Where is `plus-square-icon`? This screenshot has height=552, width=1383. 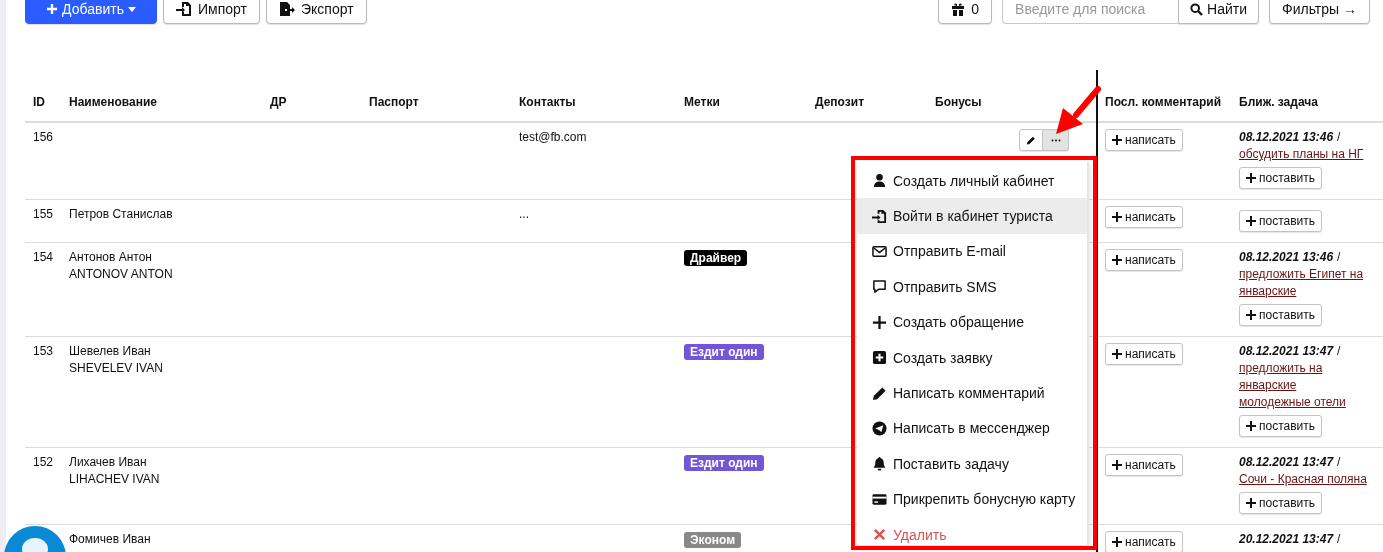 plus-square-icon is located at coordinates (879, 358).